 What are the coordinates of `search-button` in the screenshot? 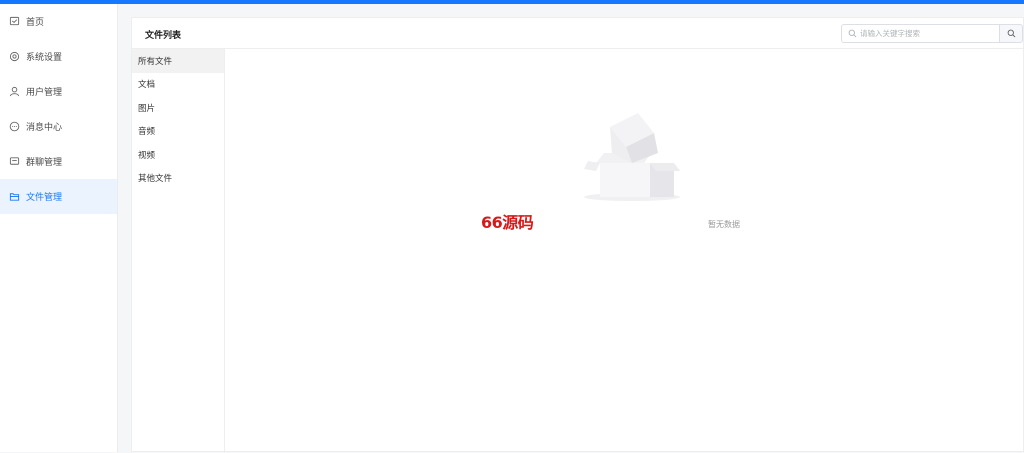 It's located at (1011, 33).